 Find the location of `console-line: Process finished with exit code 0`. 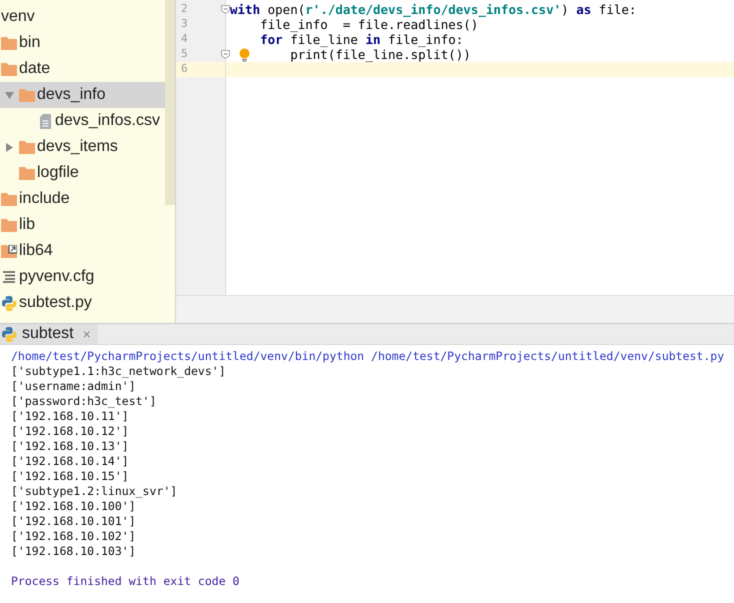

console-line: Process finished with exit code 0 is located at coordinates (125, 581).